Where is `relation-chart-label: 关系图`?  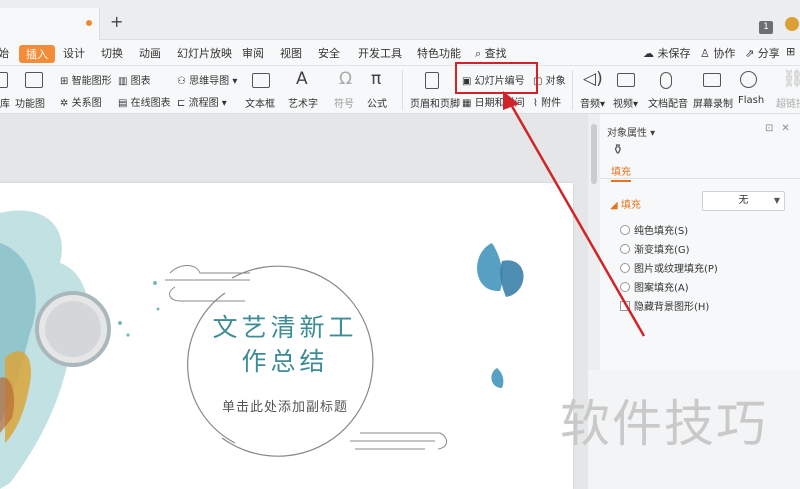 relation-chart-label: 关系图 is located at coordinates (86, 103).